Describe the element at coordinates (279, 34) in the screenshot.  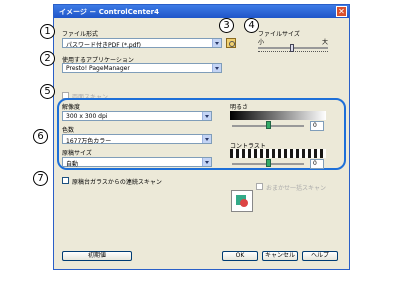
I see `file-size-label: ファイルサイズ` at that location.